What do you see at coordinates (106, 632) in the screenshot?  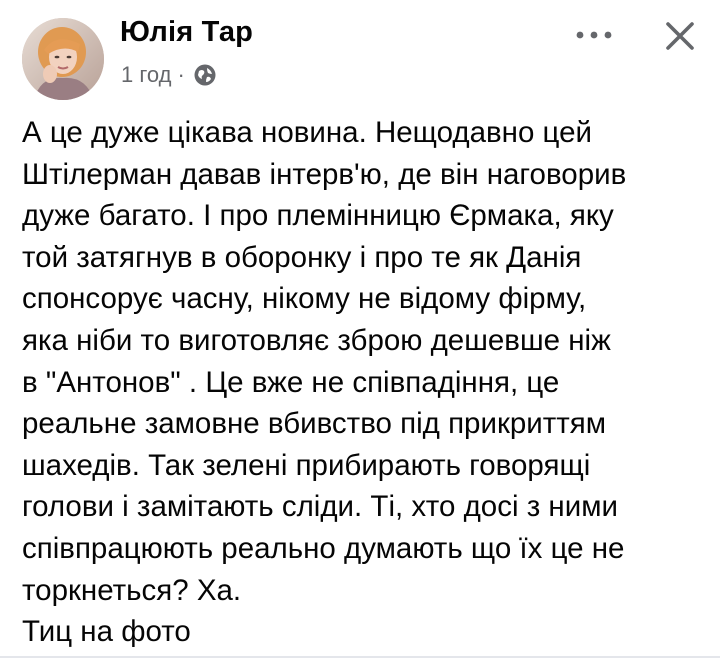 I see `post-text-line: Тиц на фото` at bounding box center [106, 632].